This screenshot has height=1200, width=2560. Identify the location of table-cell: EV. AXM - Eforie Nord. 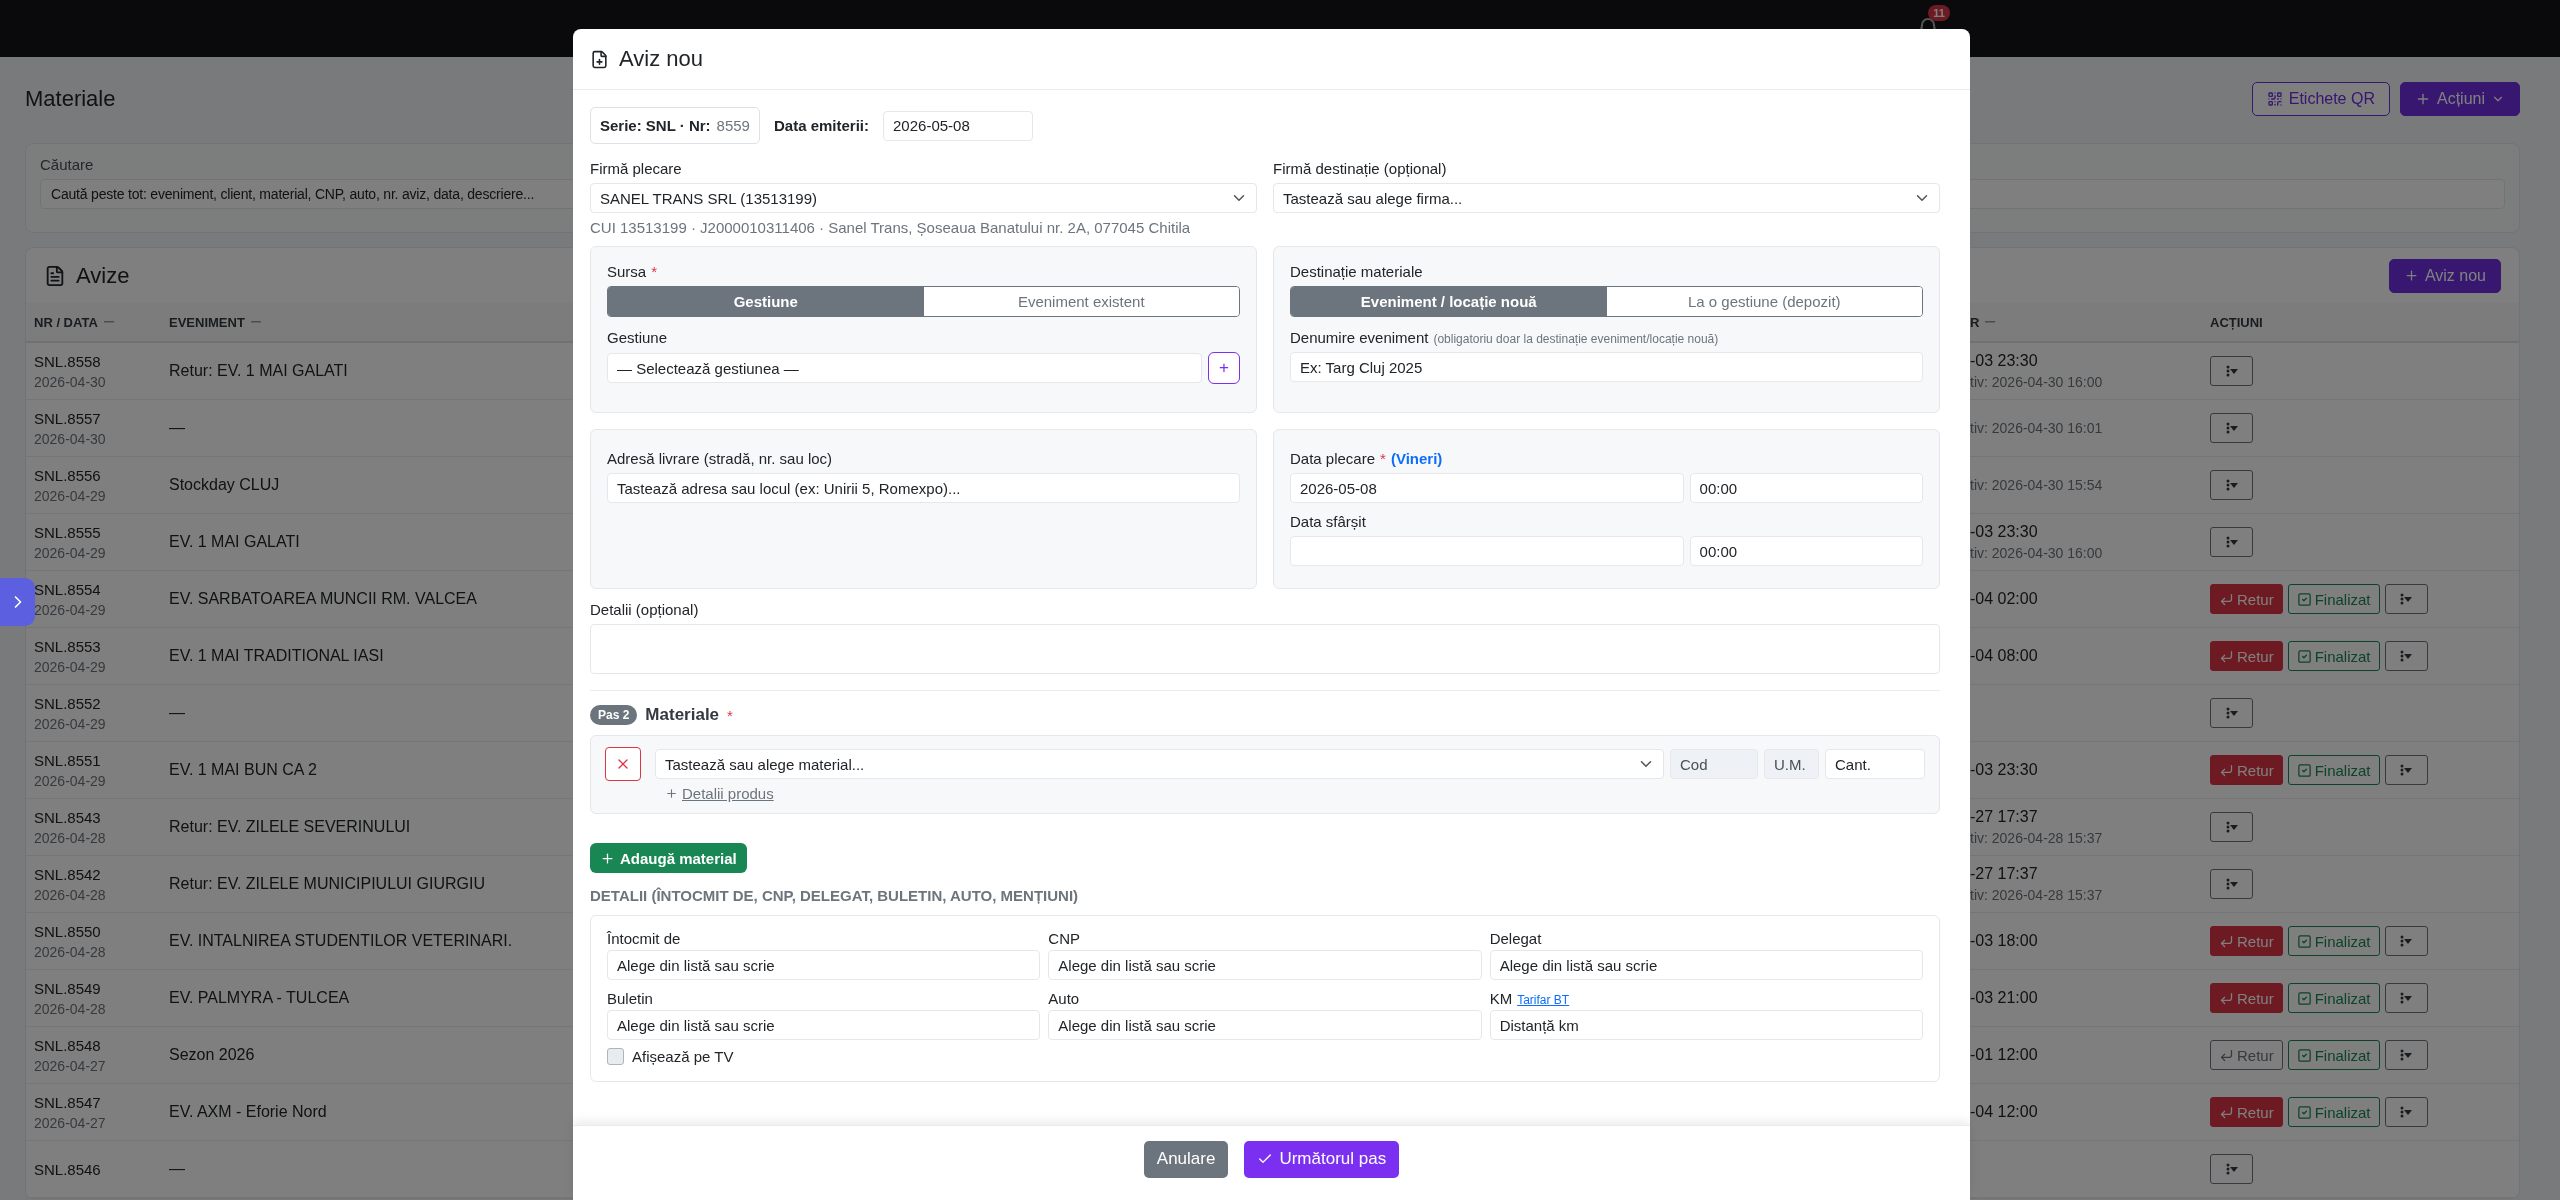
(248, 1112).